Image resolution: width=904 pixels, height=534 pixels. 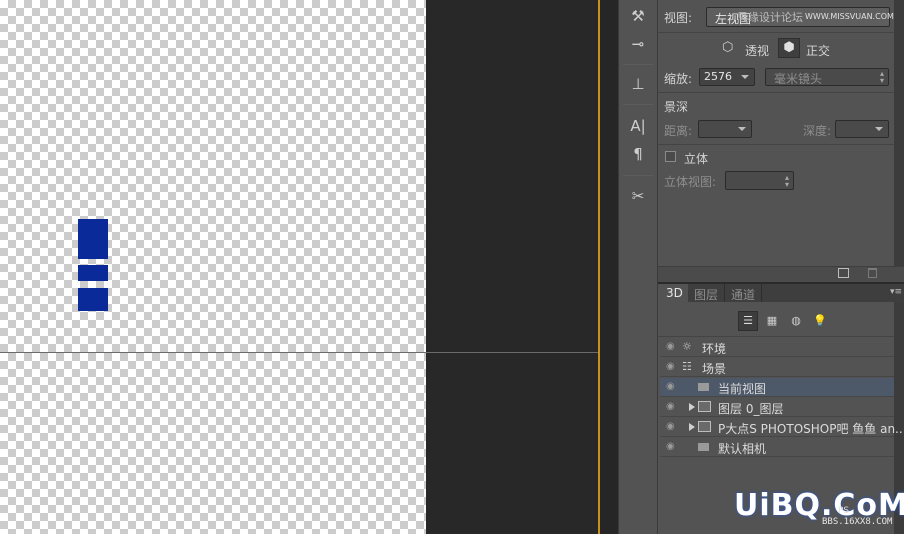 What do you see at coordinates (862, 129) in the screenshot?
I see `depth-field` at bounding box center [862, 129].